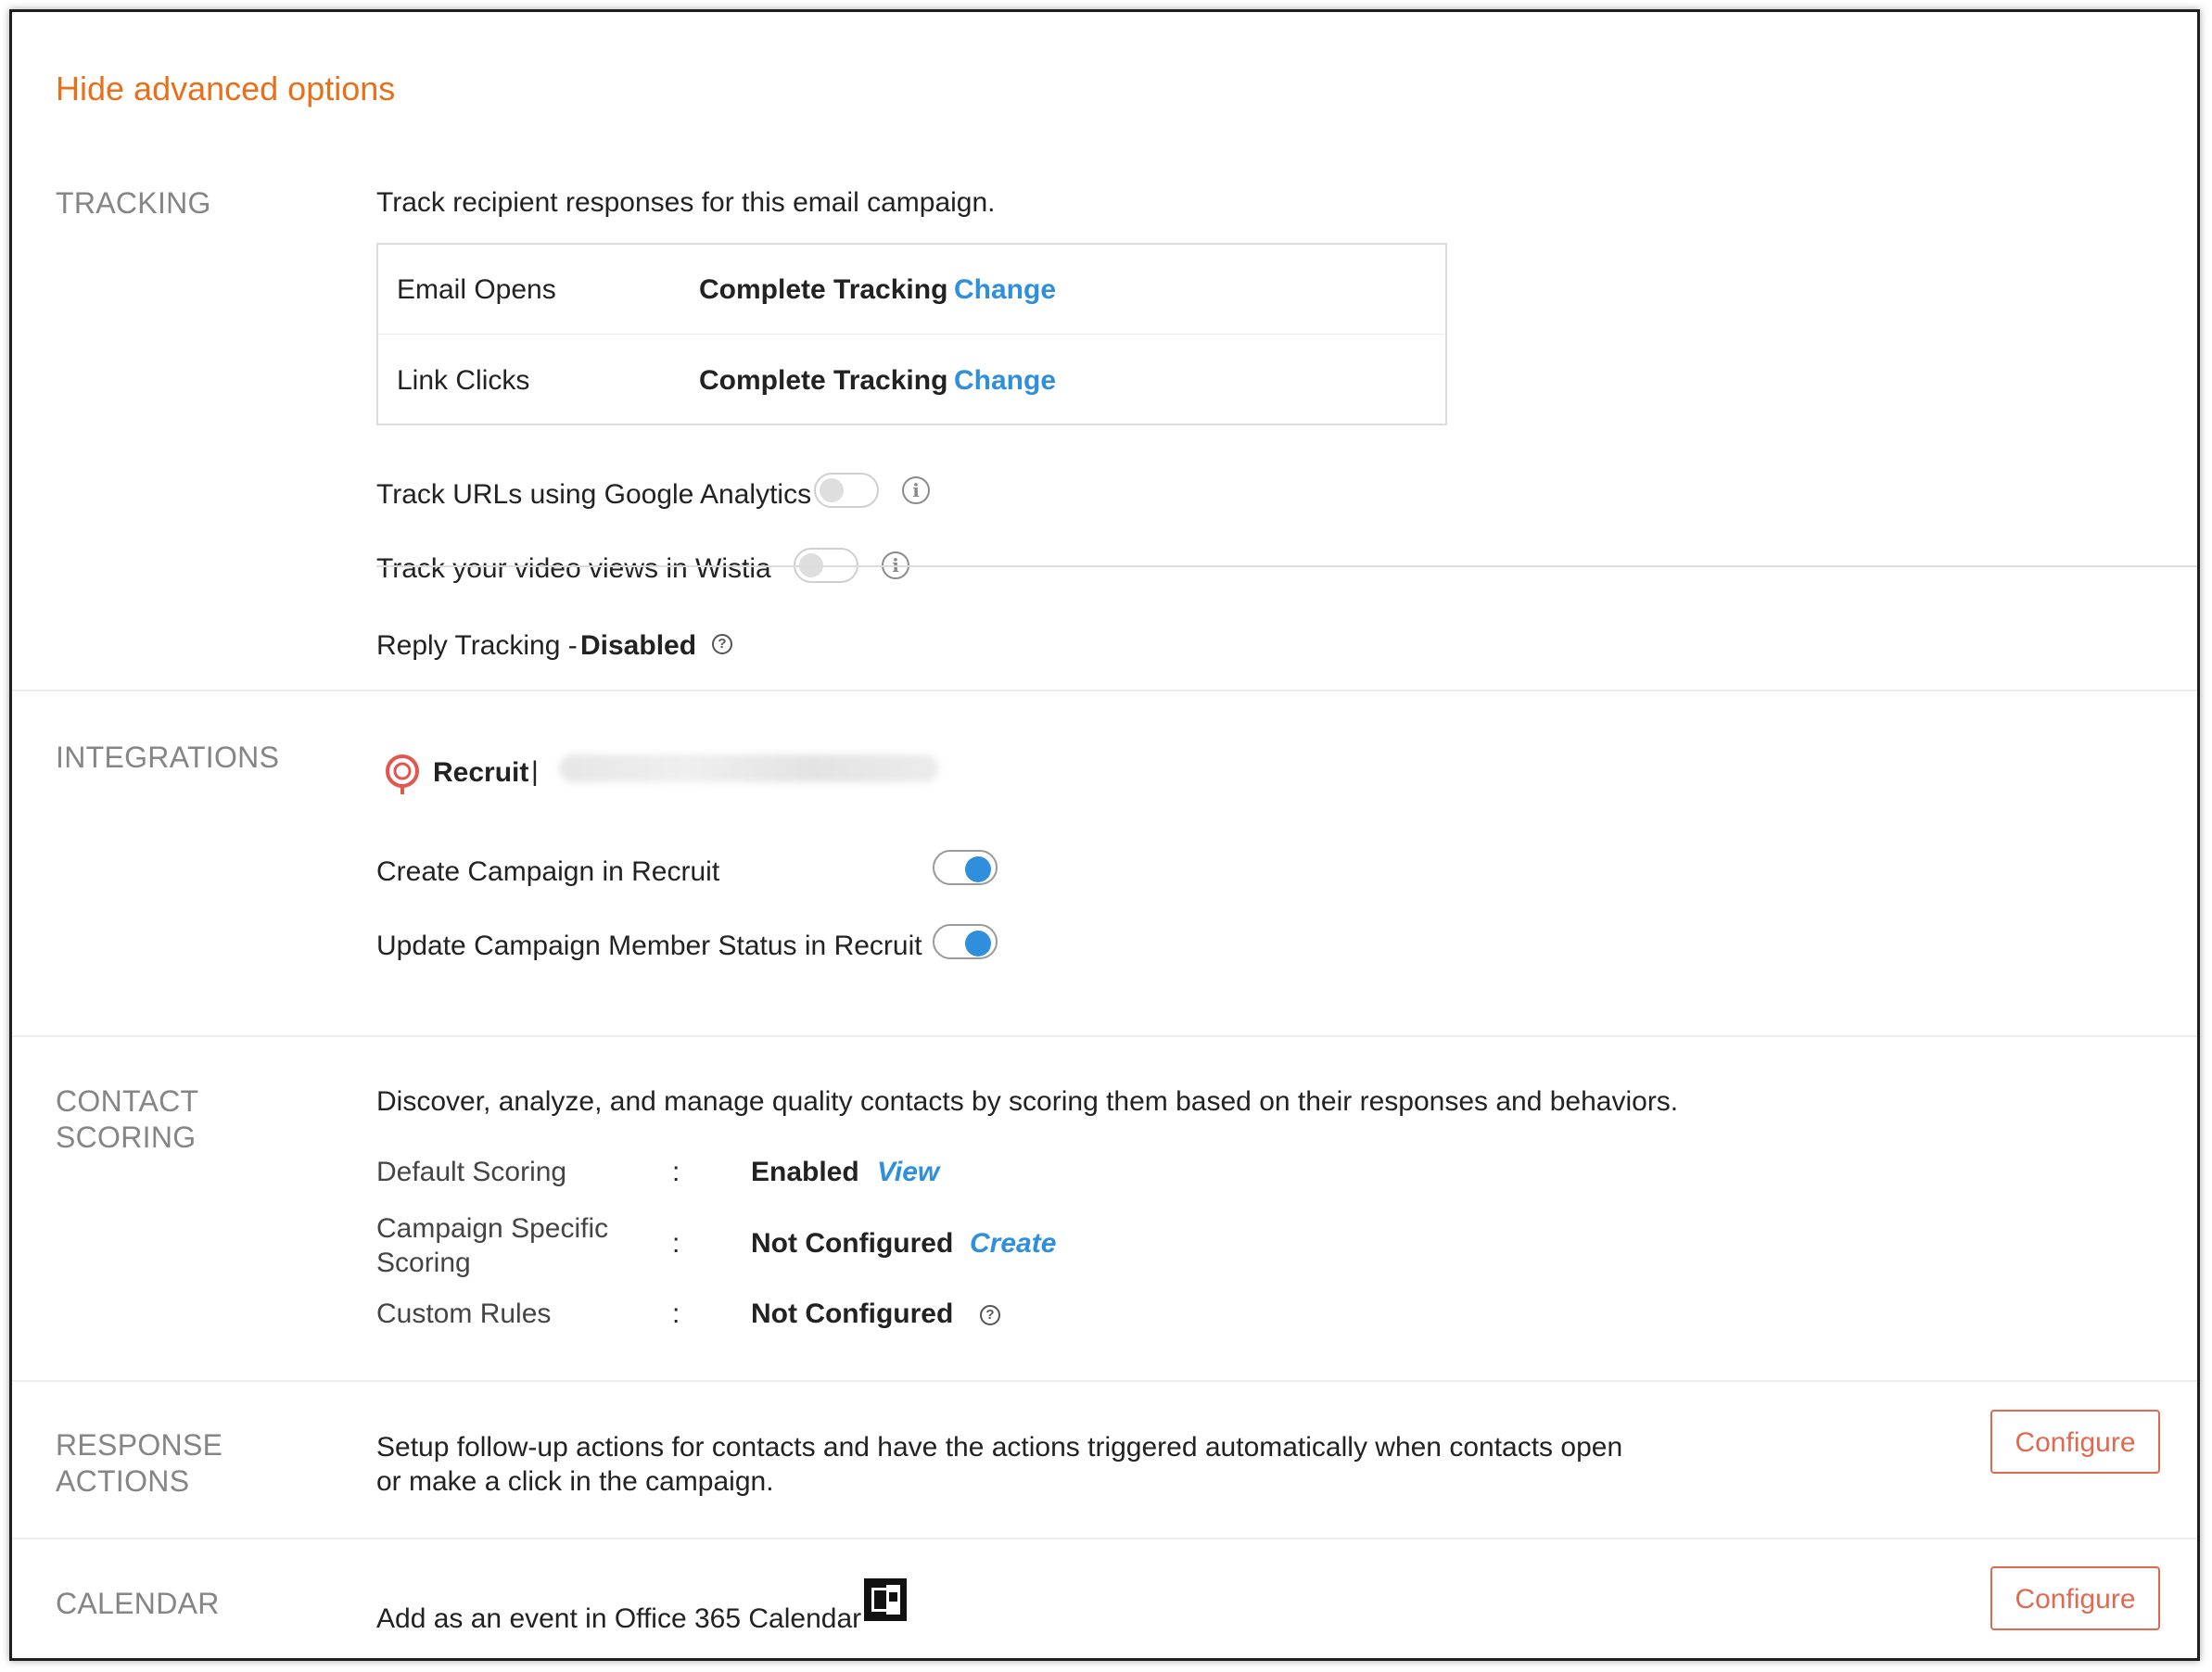  Describe the element at coordinates (852, 1243) in the screenshot. I see `campaign-specific-scoring-value: Not Configured` at that location.